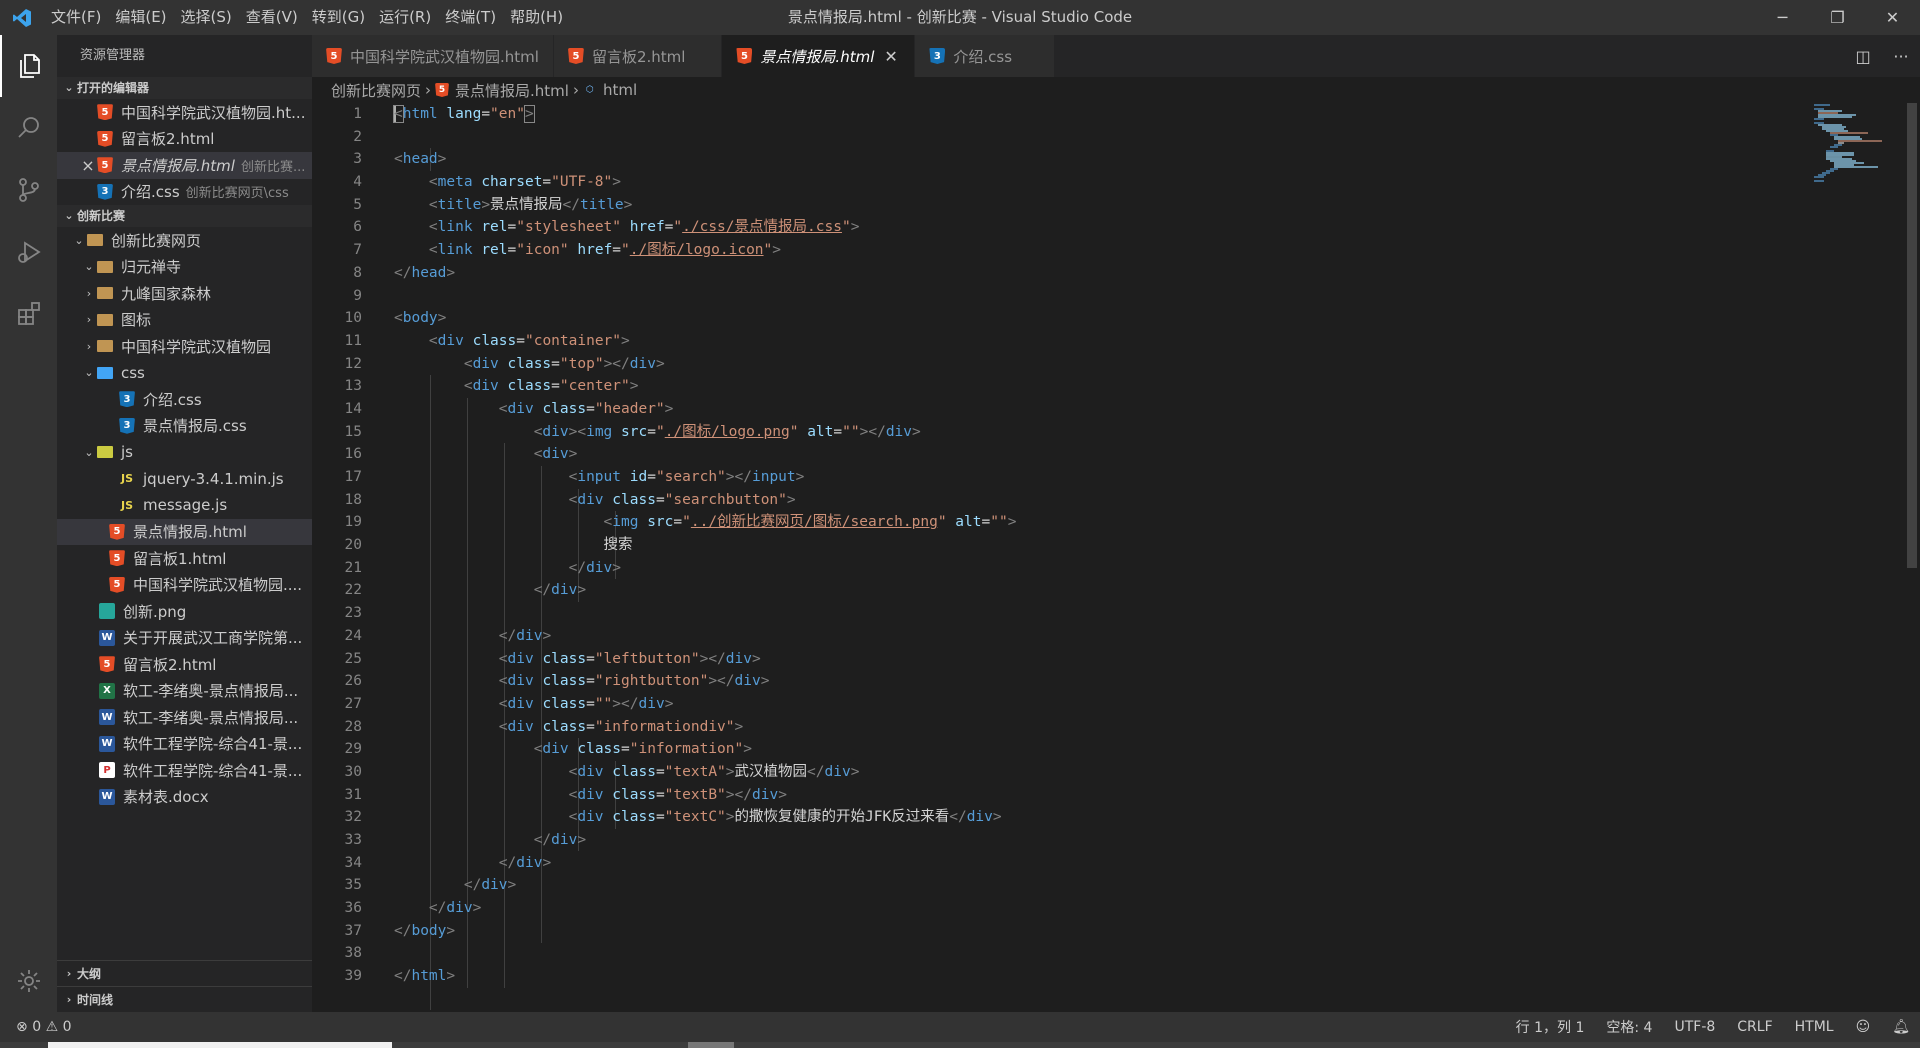 This screenshot has height=1048, width=1920. What do you see at coordinates (184, 664) in the screenshot?
I see `tree-file: 5 留言板2.html` at bounding box center [184, 664].